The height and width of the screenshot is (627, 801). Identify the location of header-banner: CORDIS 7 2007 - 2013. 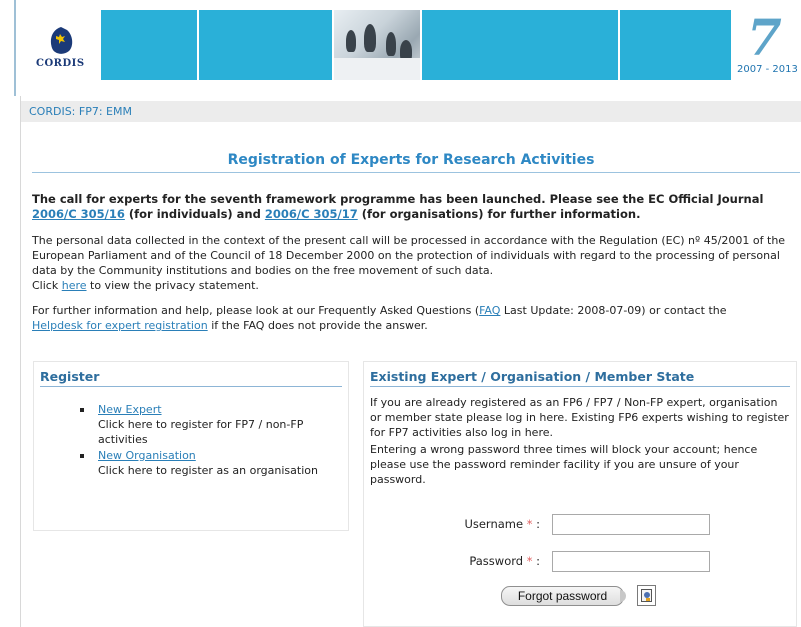
(411, 45).